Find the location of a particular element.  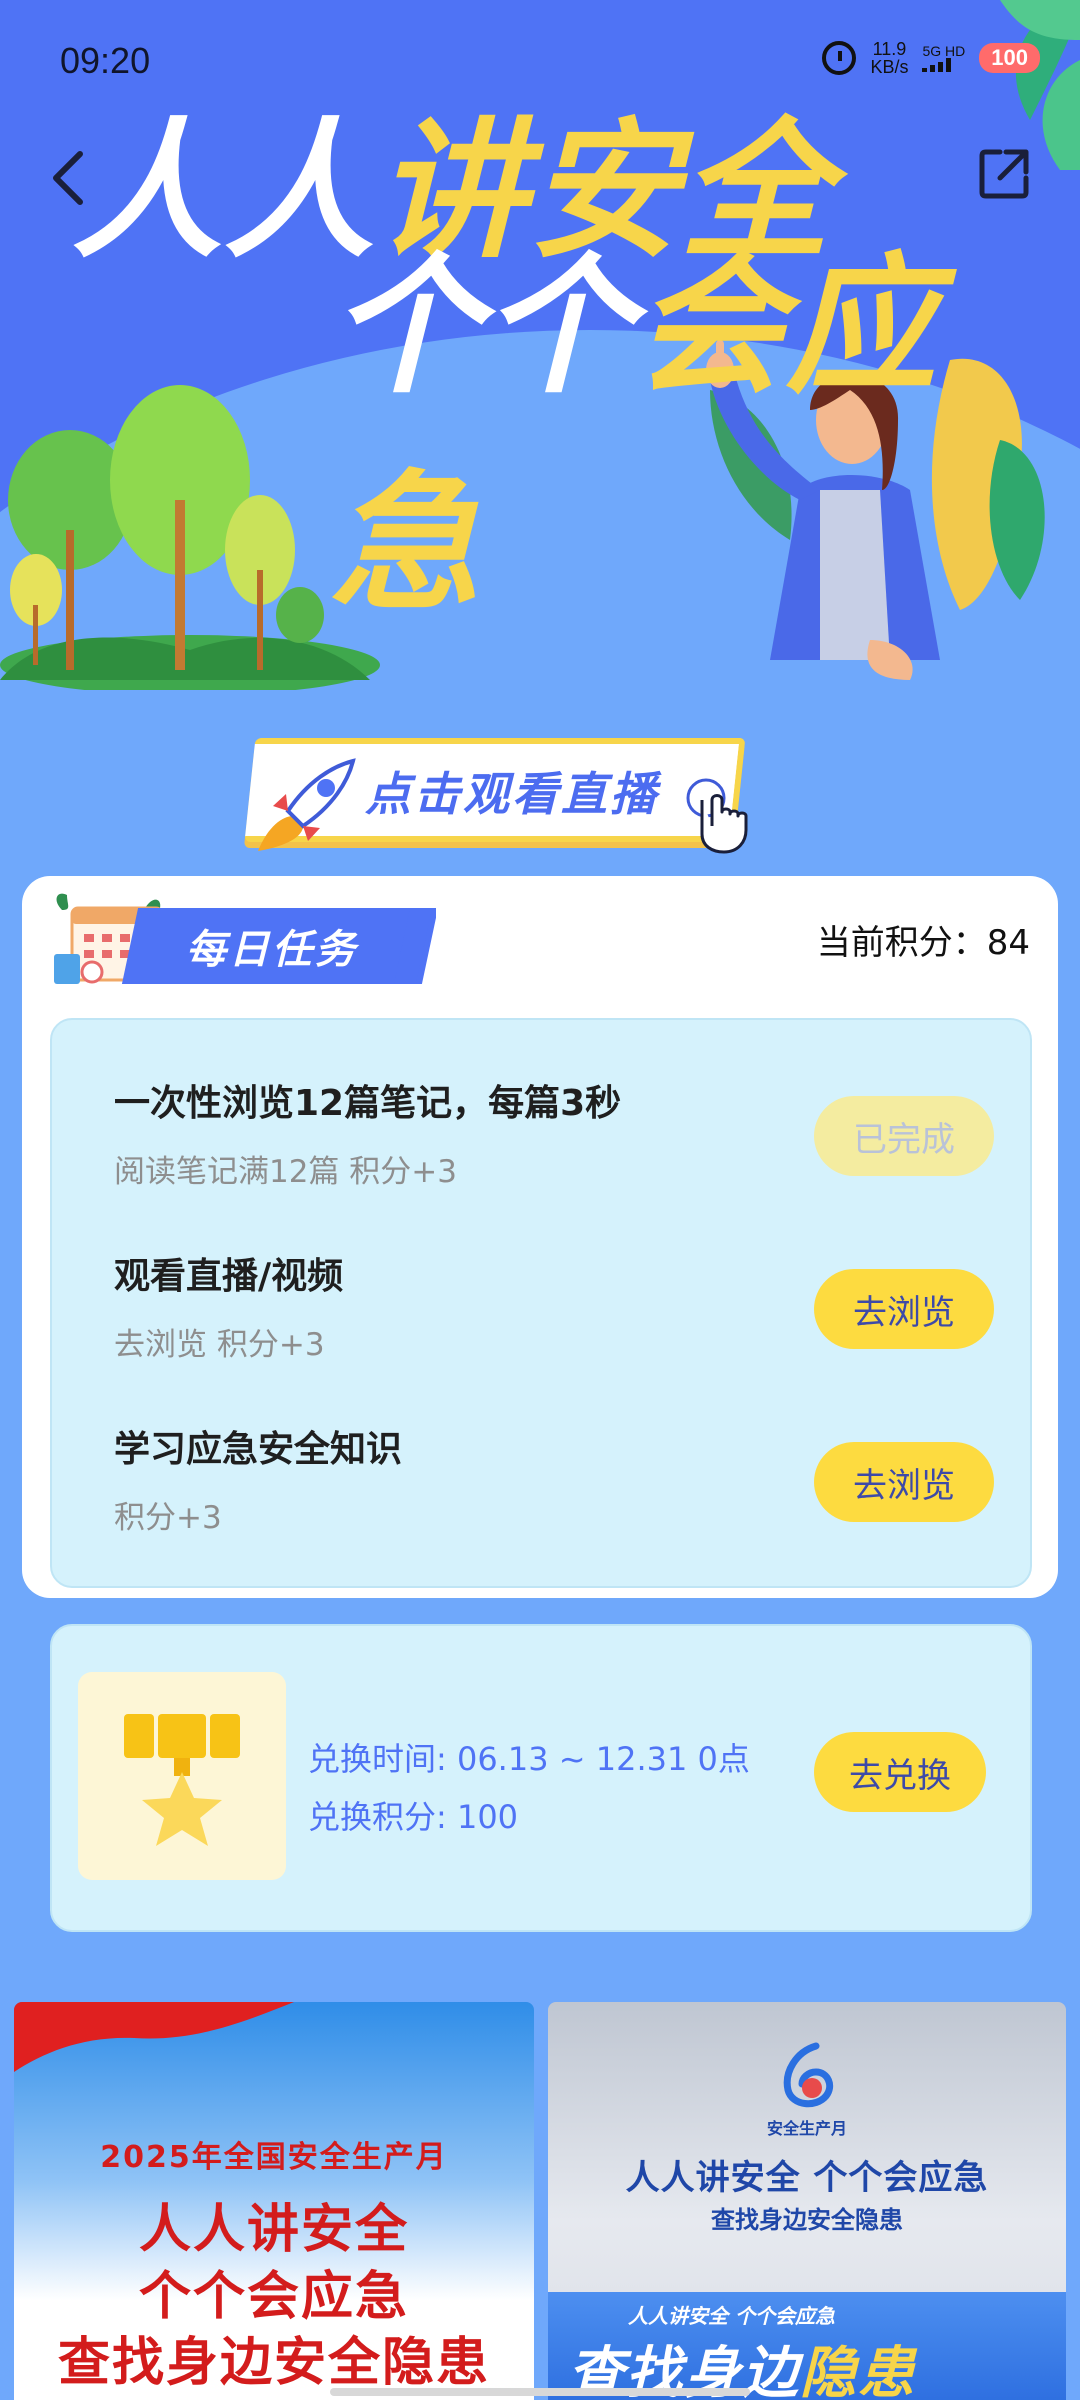

exchange-button: 去兑换 is located at coordinates (900, 1772).